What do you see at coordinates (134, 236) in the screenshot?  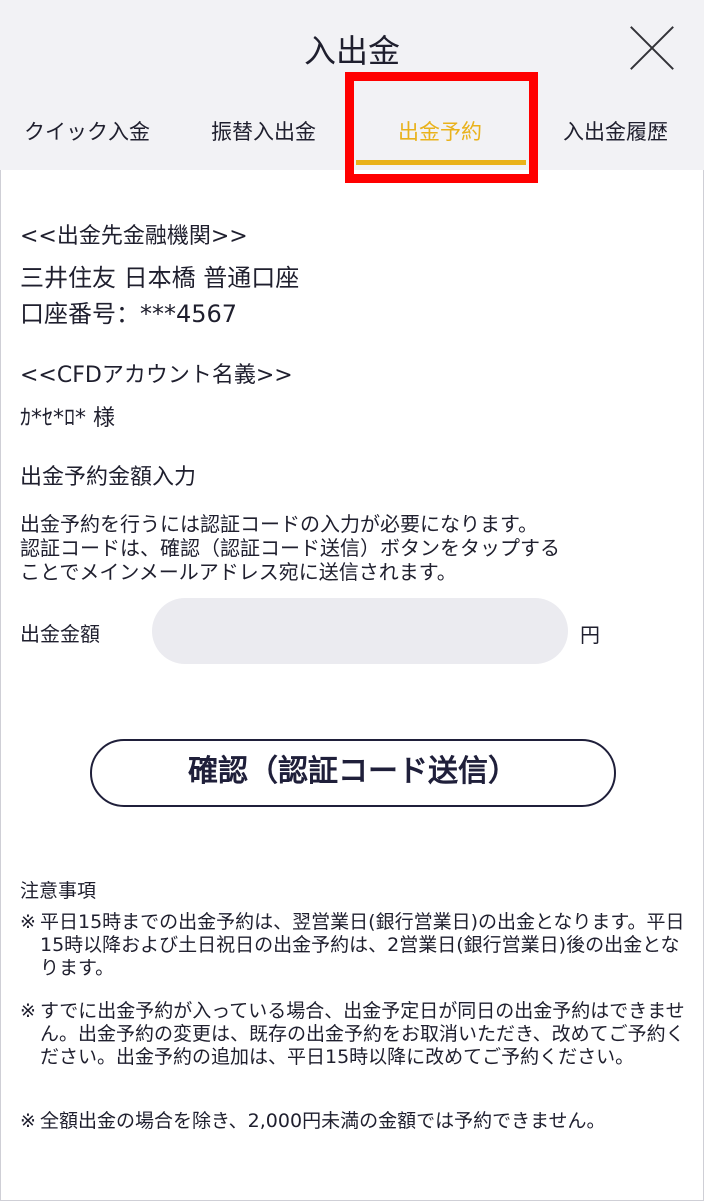 I see `bank-heading: <<出金先金融機関>>` at bounding box center [134, 236].